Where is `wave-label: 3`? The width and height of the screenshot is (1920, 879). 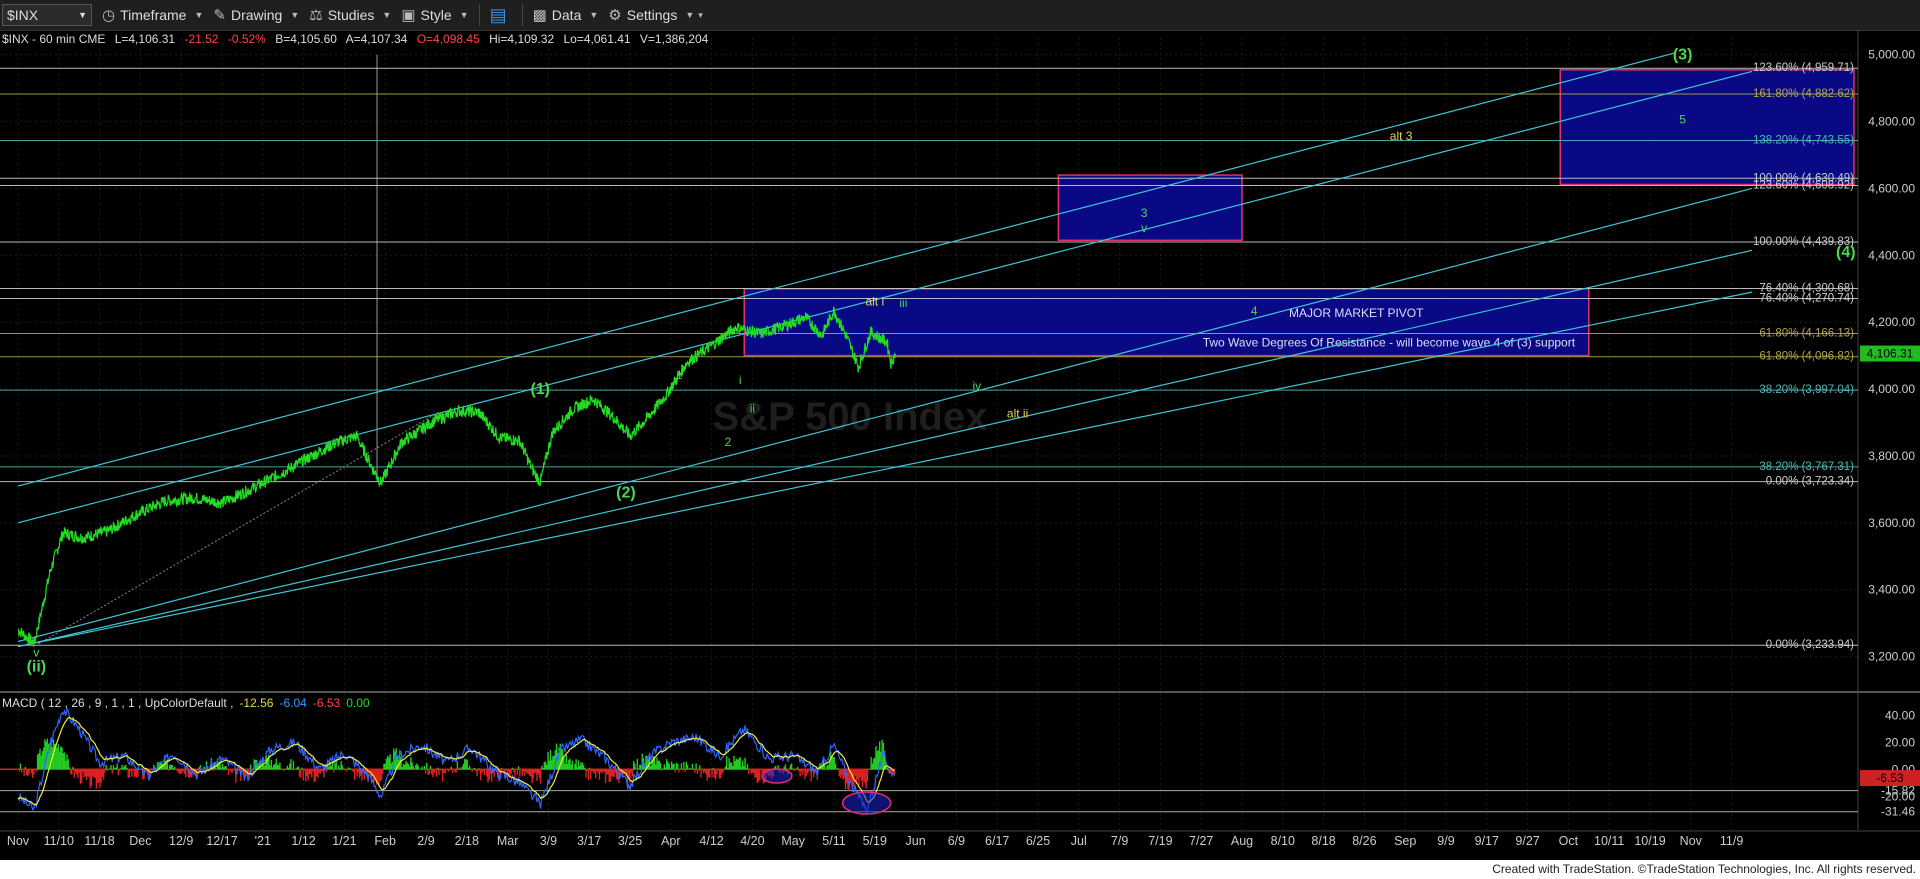
wave-label: 3 is located at coordinates (1144, 213).